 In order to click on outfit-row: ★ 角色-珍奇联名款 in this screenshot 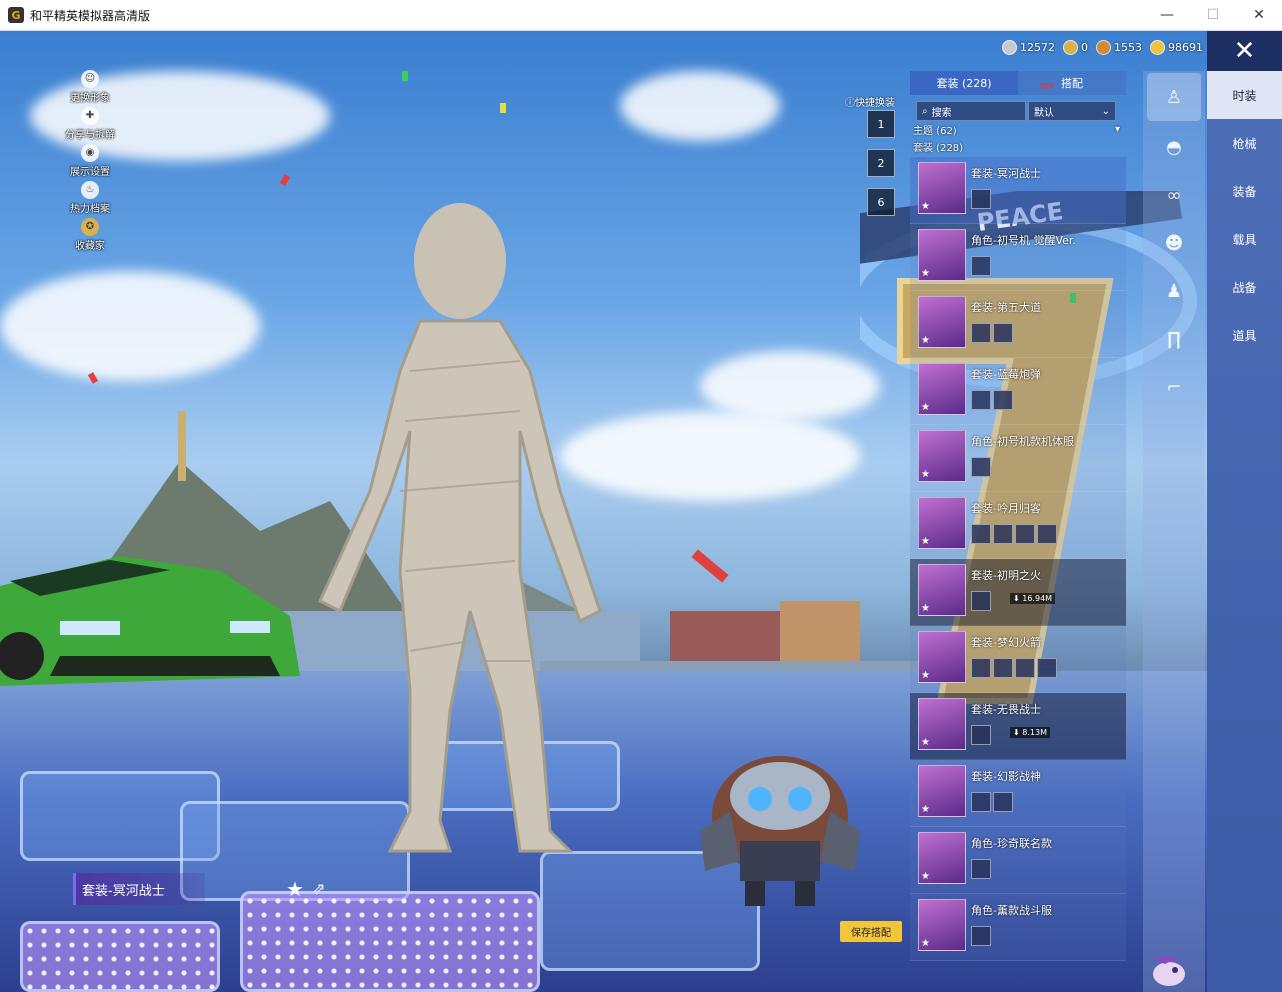, I will do `click(1018, 860)`.